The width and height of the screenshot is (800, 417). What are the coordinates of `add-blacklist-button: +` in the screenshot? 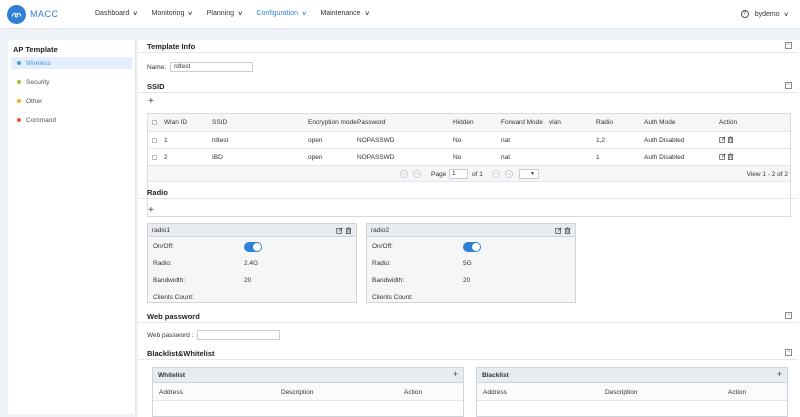 It's located at (779, 374).